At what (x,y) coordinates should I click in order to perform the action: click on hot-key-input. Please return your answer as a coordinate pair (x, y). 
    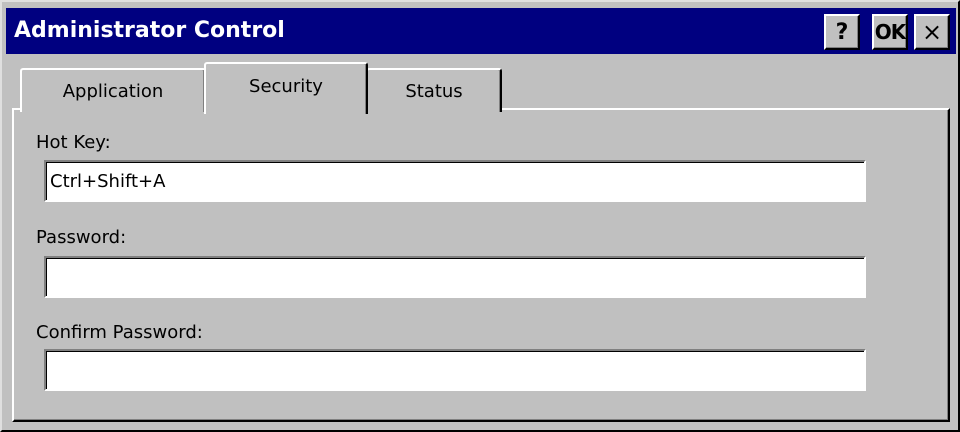
    Looking at the image, I should click on (455, 181).